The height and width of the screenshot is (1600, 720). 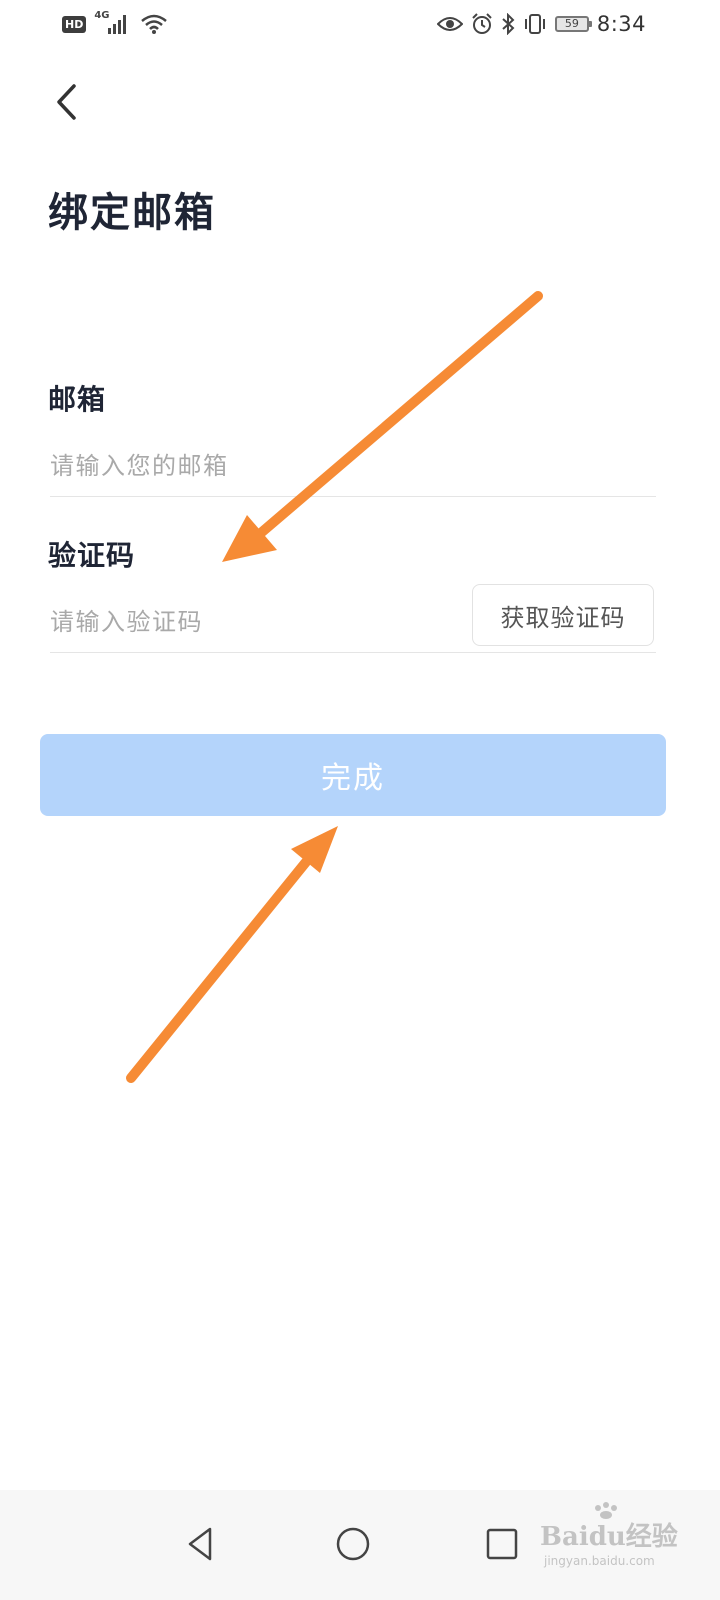 I want to click on page-title: 绑定邮箱, so click(x=132, y=212).